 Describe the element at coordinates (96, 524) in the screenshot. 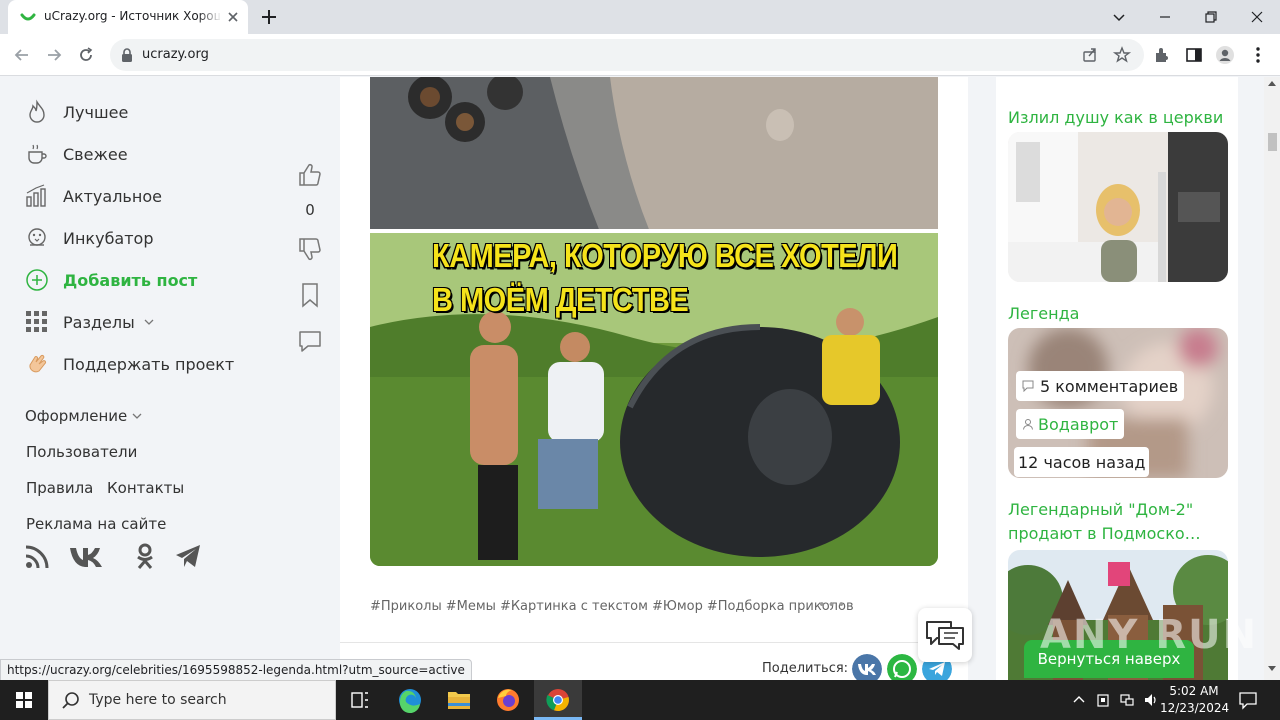

I see `ads-link: Реклама на сайте` at that location.